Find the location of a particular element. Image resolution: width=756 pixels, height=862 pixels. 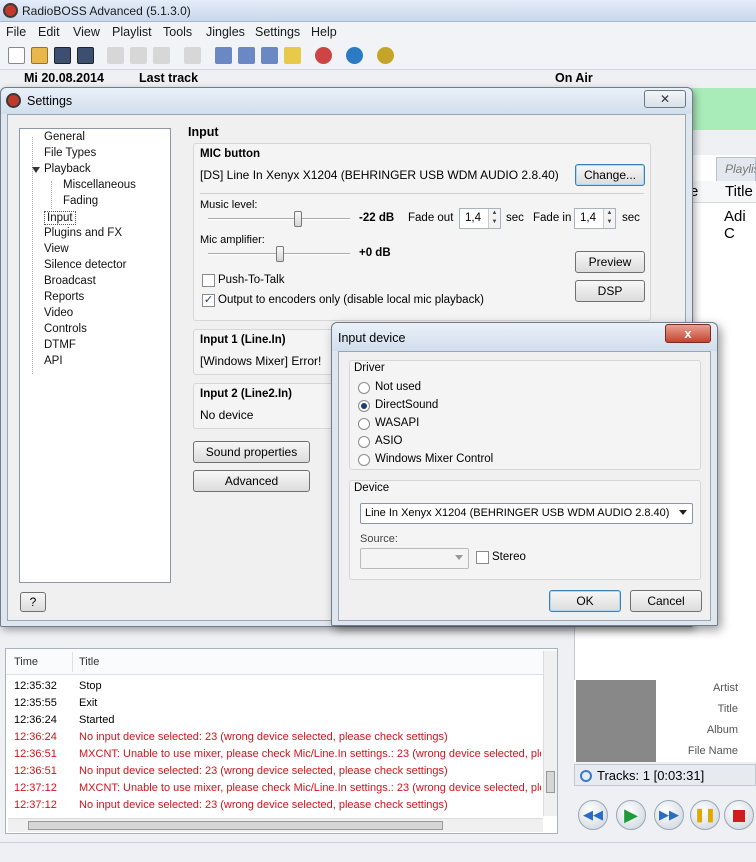

add-track-icon is located at coordinates (223, 55).